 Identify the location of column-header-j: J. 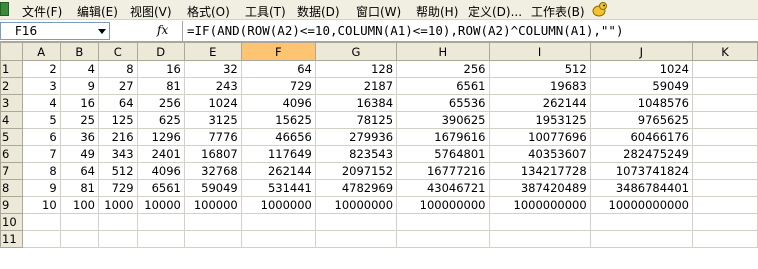
(641, 51).